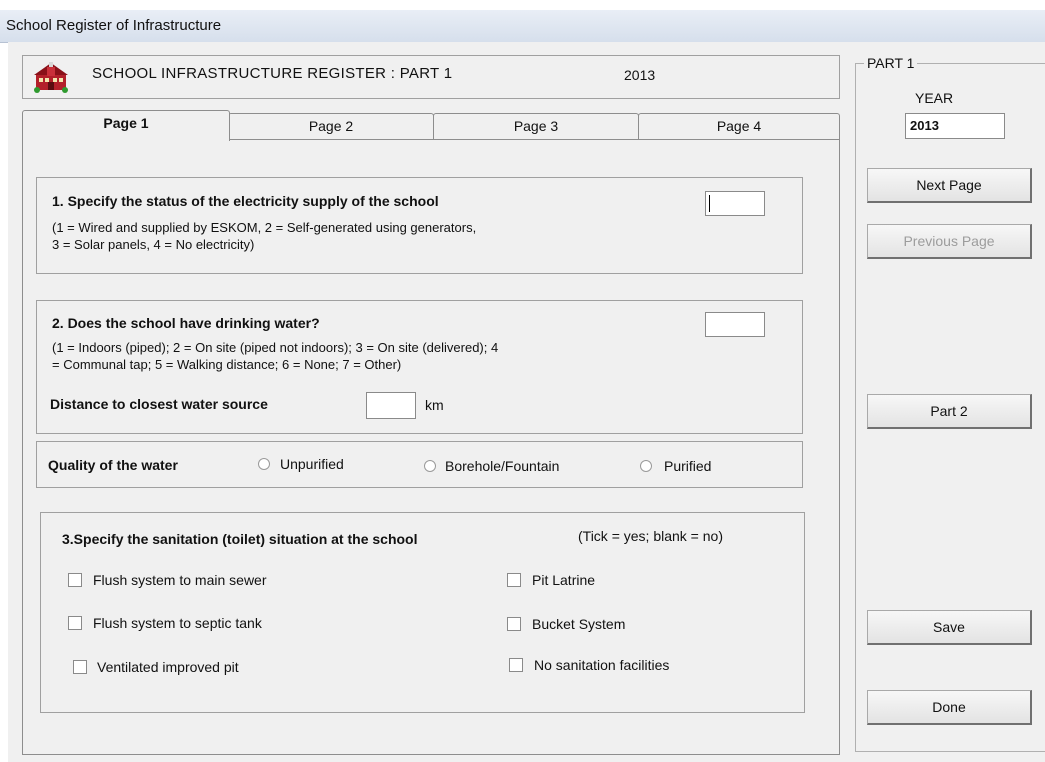 This screenshot has height=762, width=1045. Describe the element at coordinates (516, 665) in the screenshot. I see `checkbox-no-sanitation` at that location.